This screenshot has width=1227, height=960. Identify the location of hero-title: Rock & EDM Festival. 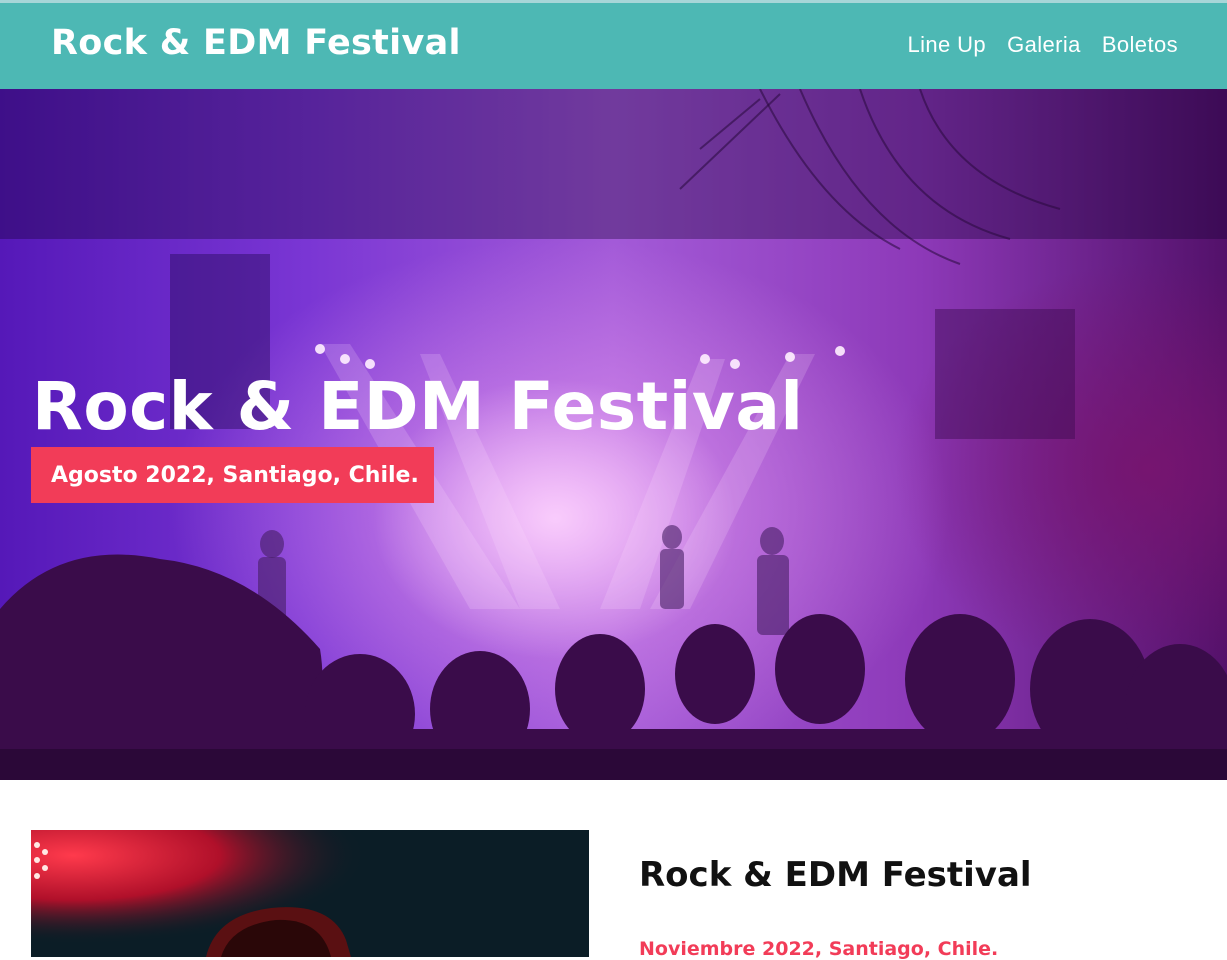
(418, 406).